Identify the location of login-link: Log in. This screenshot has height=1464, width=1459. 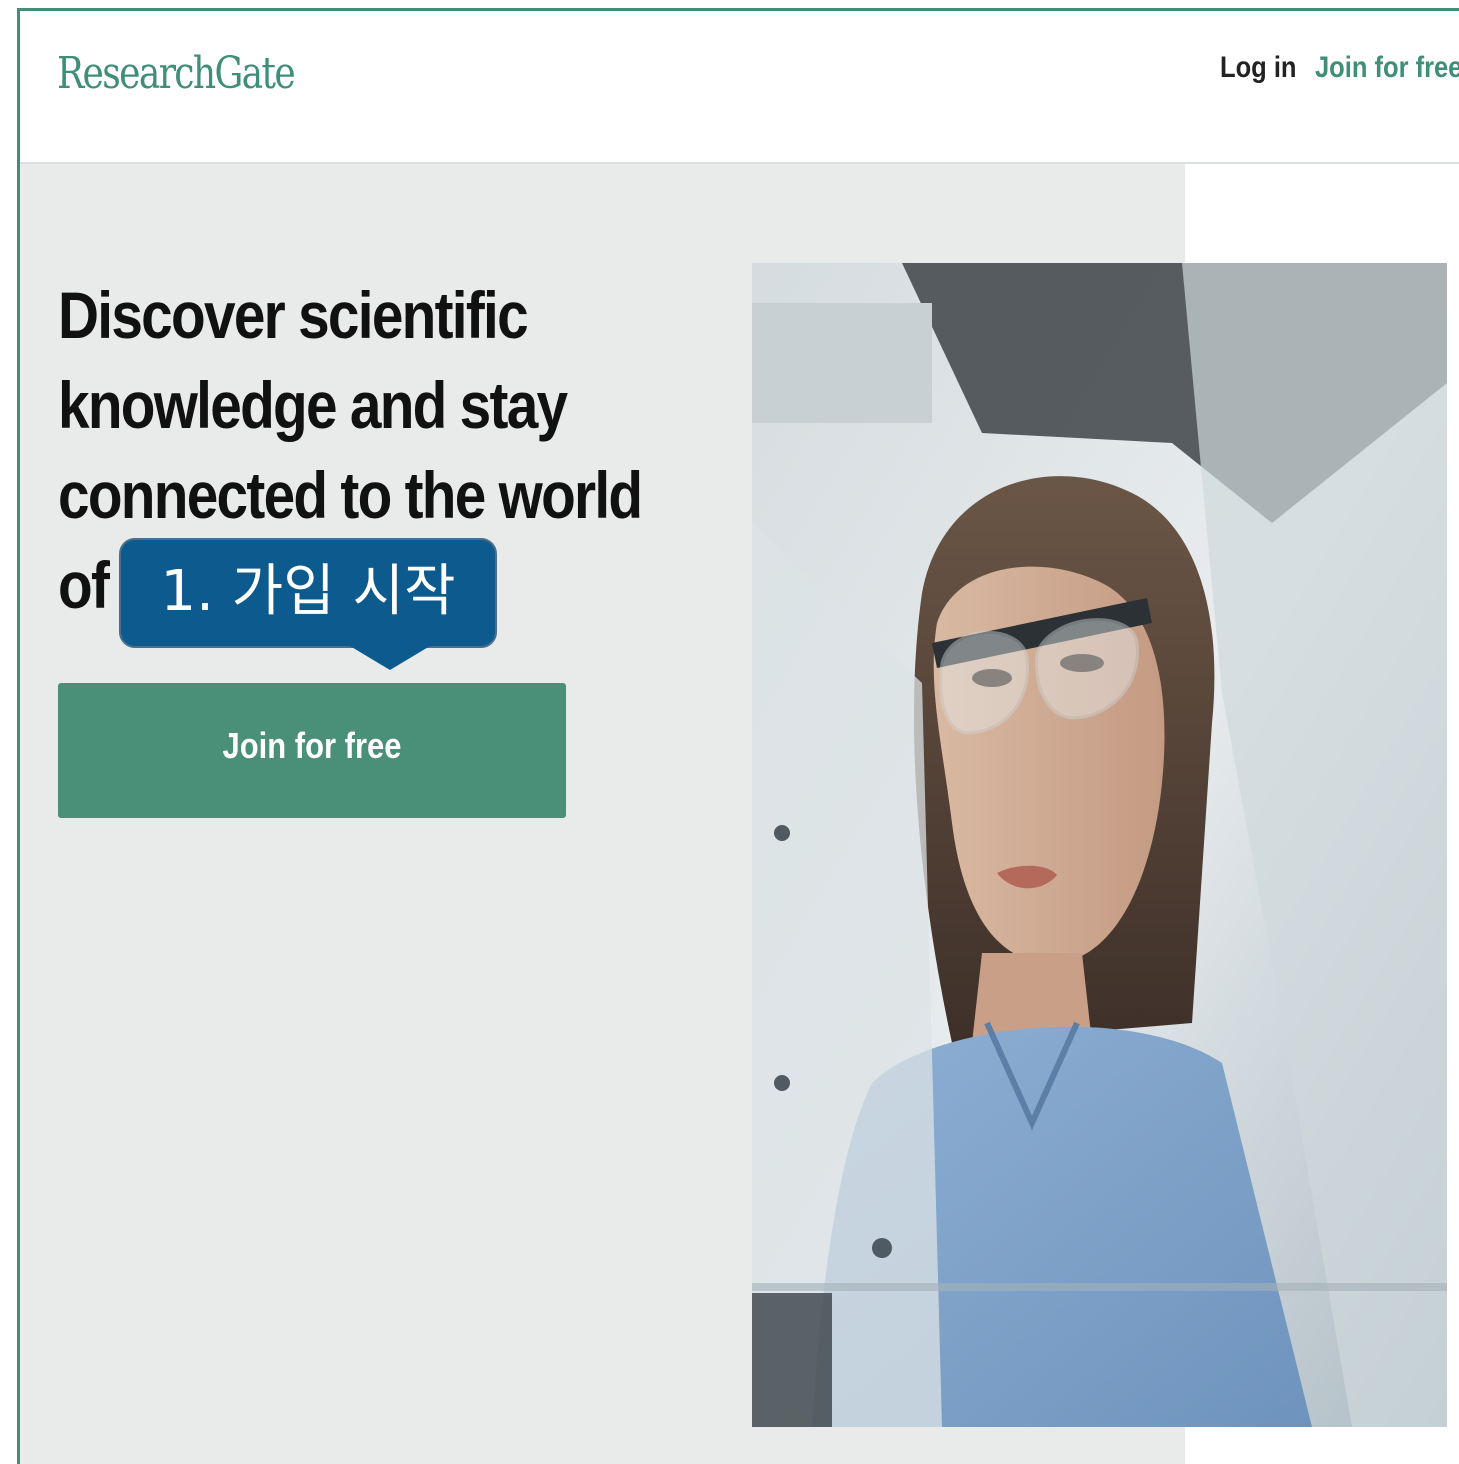
(1258, 68).